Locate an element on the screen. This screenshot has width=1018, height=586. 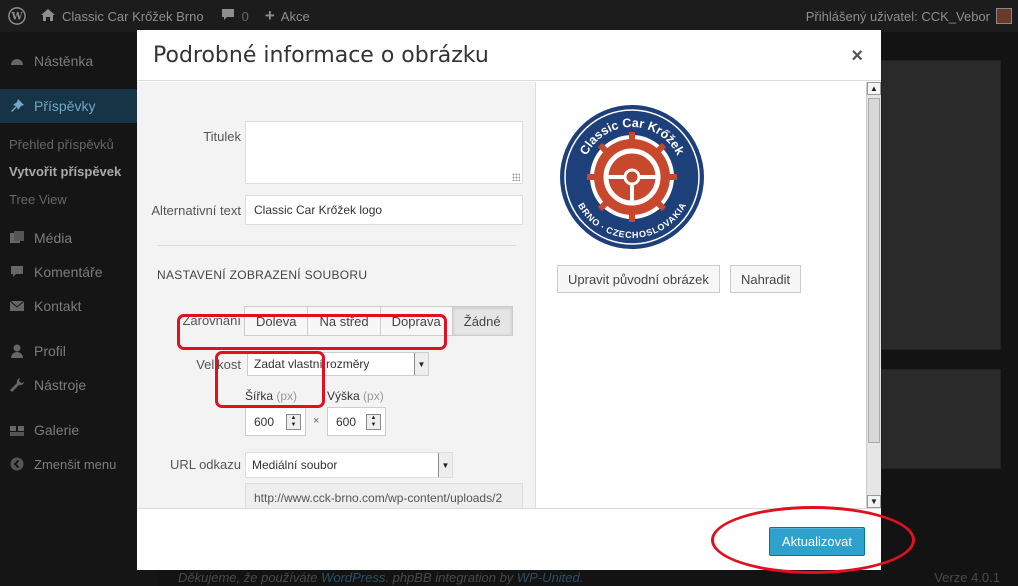
footer-version: Verze 4.0.1 is located at coordinates (967, 577).